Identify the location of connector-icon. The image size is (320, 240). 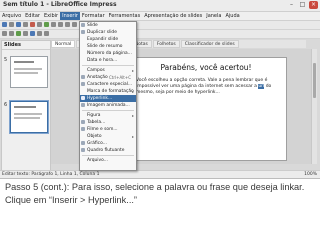
(46, 33).